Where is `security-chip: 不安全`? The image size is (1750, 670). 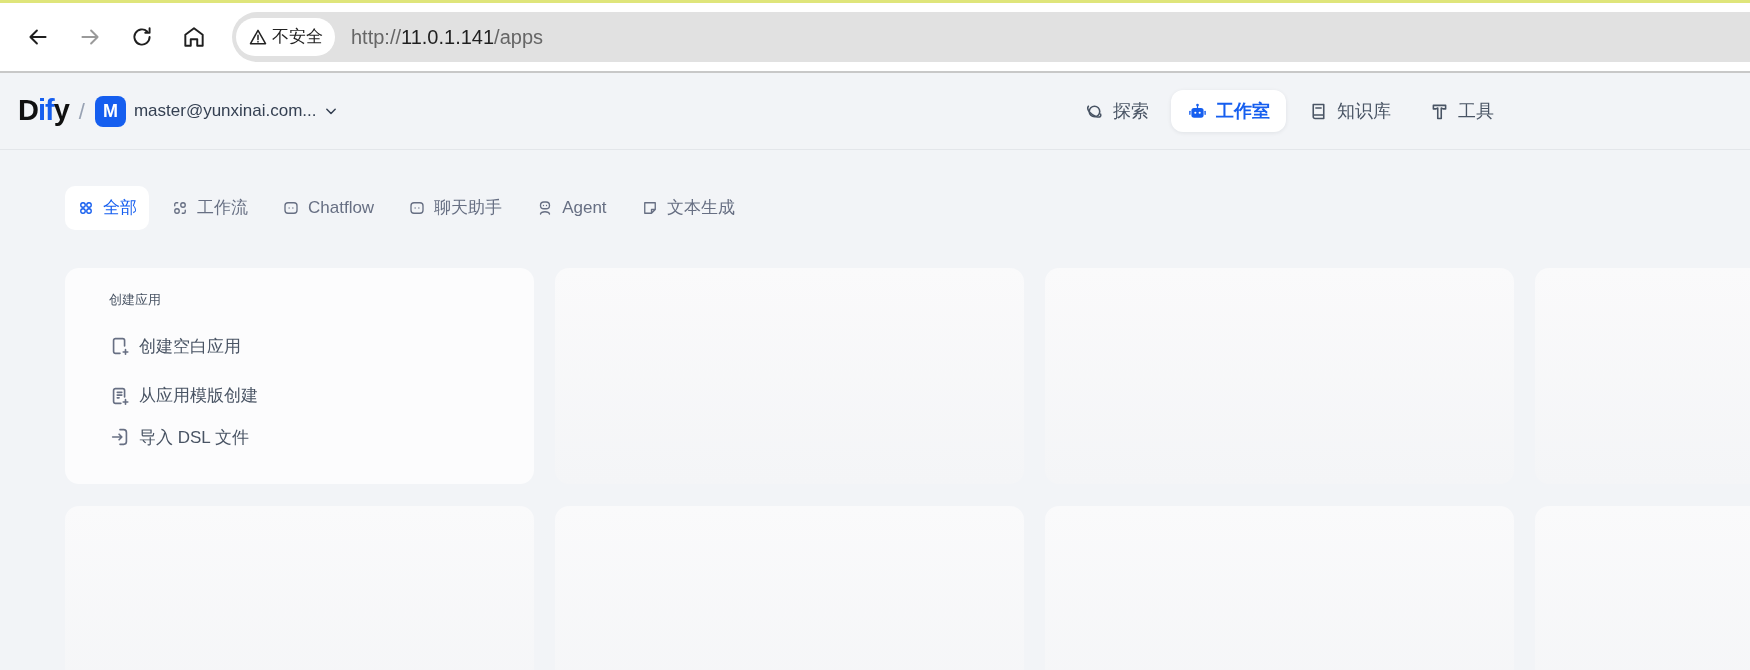
security-chip: 不安全 is located at coordinates (285, 37).